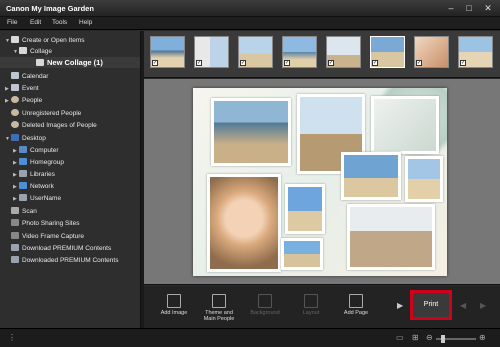 The image size is (500, 347). I want to click on print-button: Print, so click(431, 305).